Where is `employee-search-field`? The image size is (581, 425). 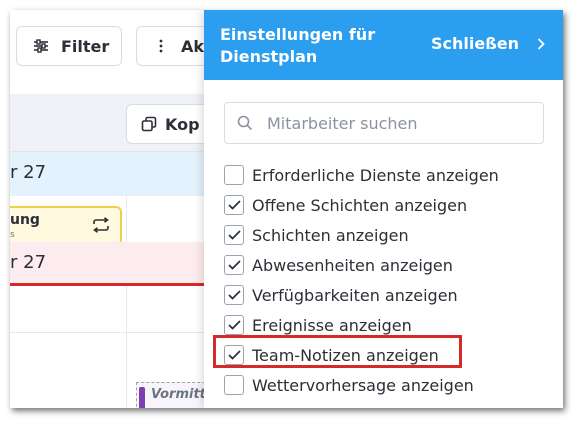 employee-search-field is located at coordinates (384, 123).